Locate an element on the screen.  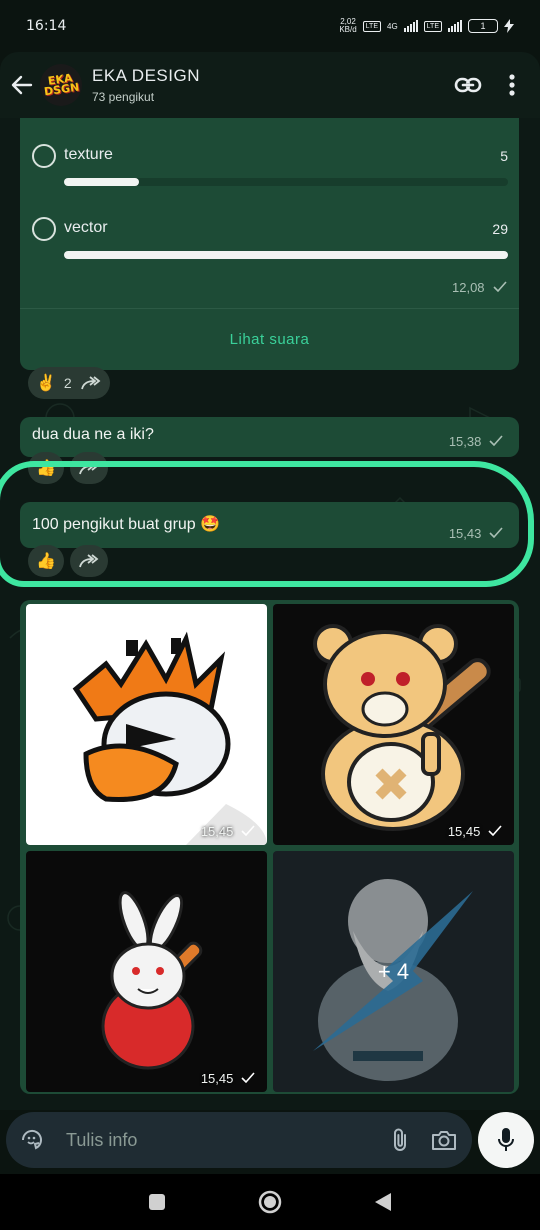
sticker-icon is located at coordinates (31, 1139).